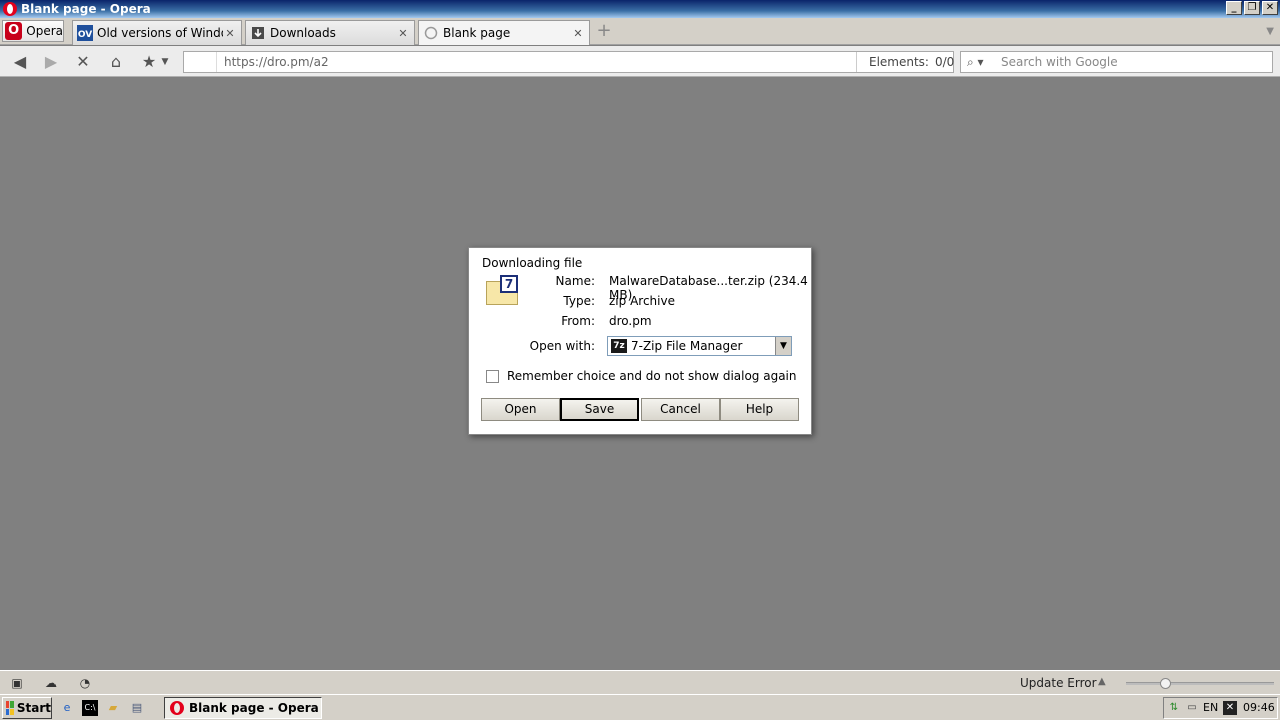 This screenshot has height=720, width=1280. What do you see at coordinates (116, 62) in the screenshot?
I see `home-icon: ⌂` at bounding box center [116, 62].